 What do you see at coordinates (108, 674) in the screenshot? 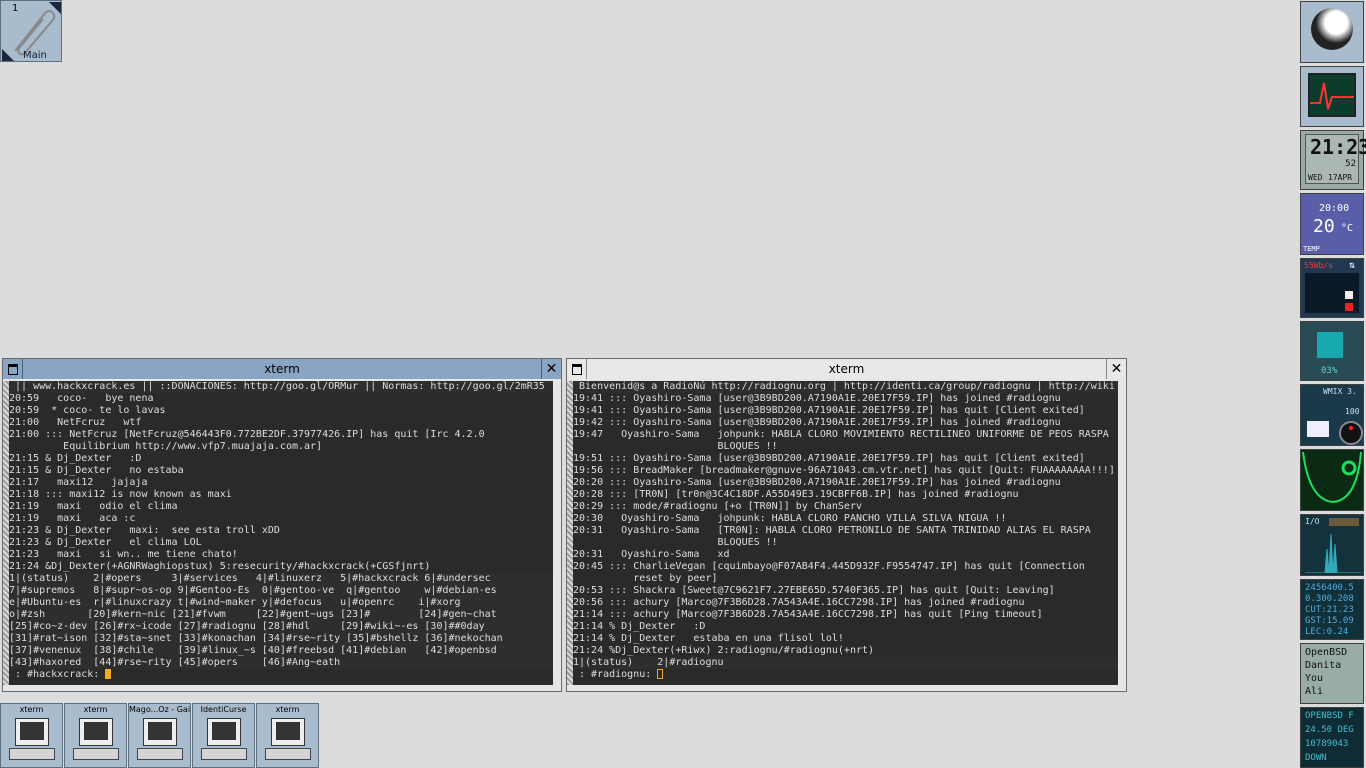
I see `text-cursor` at bounding box center [108, 674].